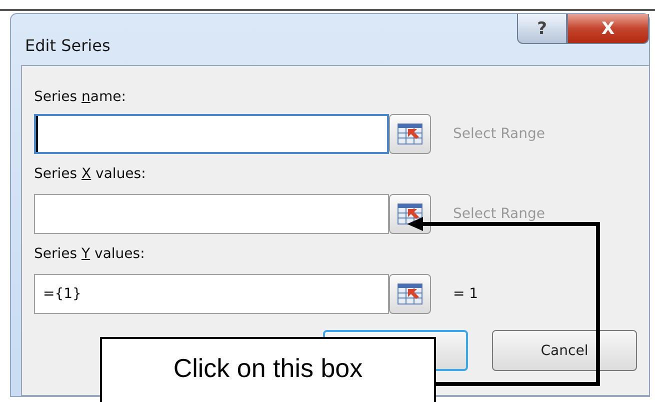 The image size is (655, 402). I want to click on window-title: Edit Series, so click(67, 45).